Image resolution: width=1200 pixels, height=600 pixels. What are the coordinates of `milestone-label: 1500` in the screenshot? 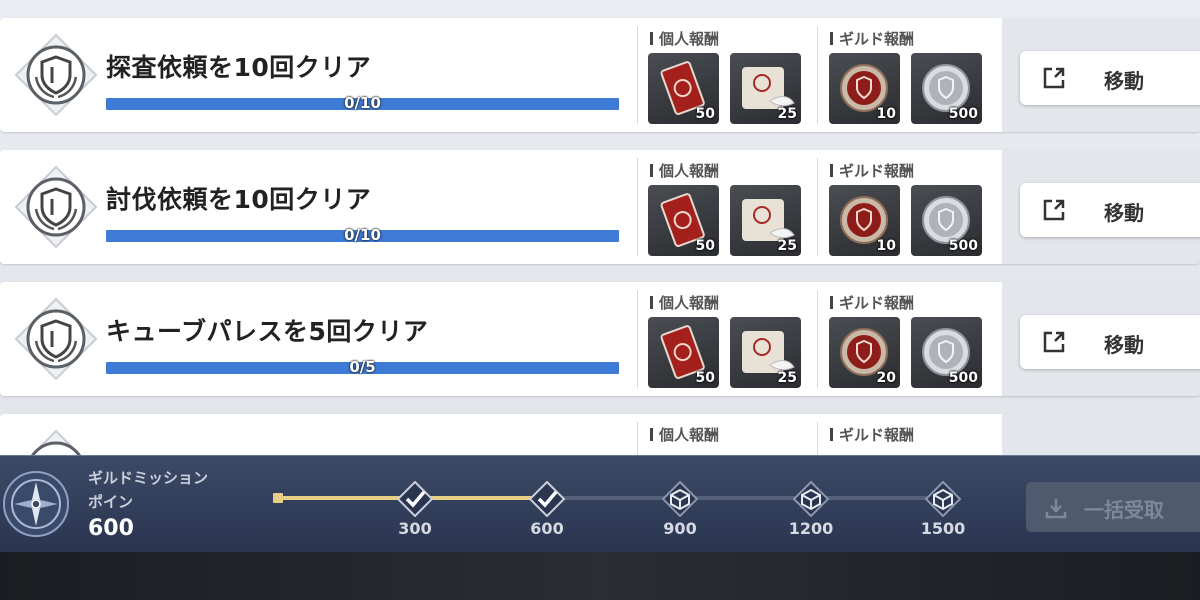 It's located at (943, 528).